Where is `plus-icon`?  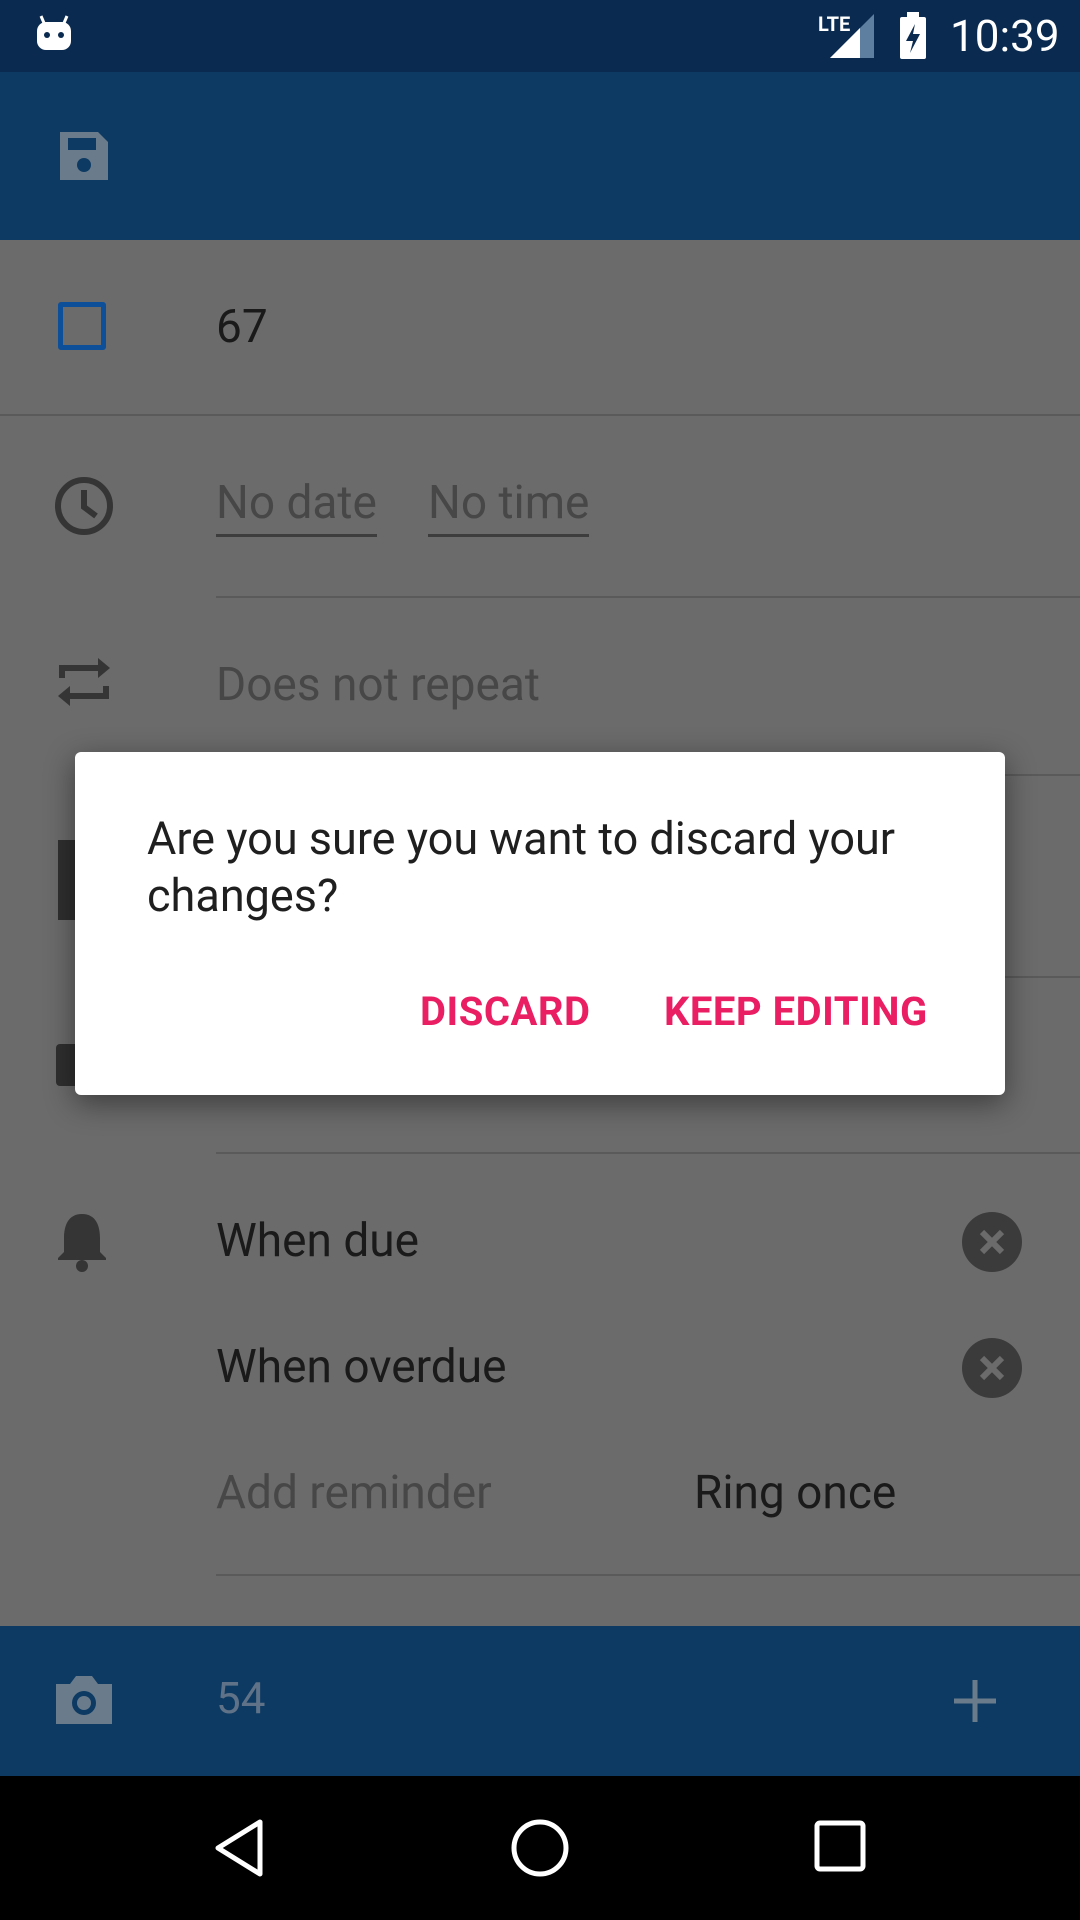
plus-icon is located at coordinates (975, 1701).